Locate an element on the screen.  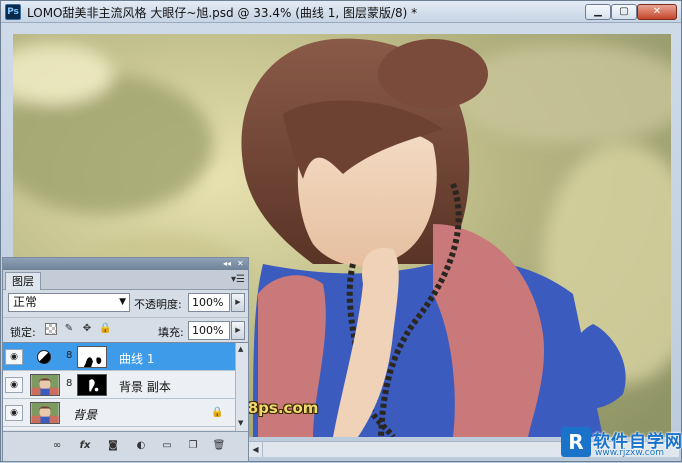
curves-adjustment-icon is located at coordinates (44, 357).